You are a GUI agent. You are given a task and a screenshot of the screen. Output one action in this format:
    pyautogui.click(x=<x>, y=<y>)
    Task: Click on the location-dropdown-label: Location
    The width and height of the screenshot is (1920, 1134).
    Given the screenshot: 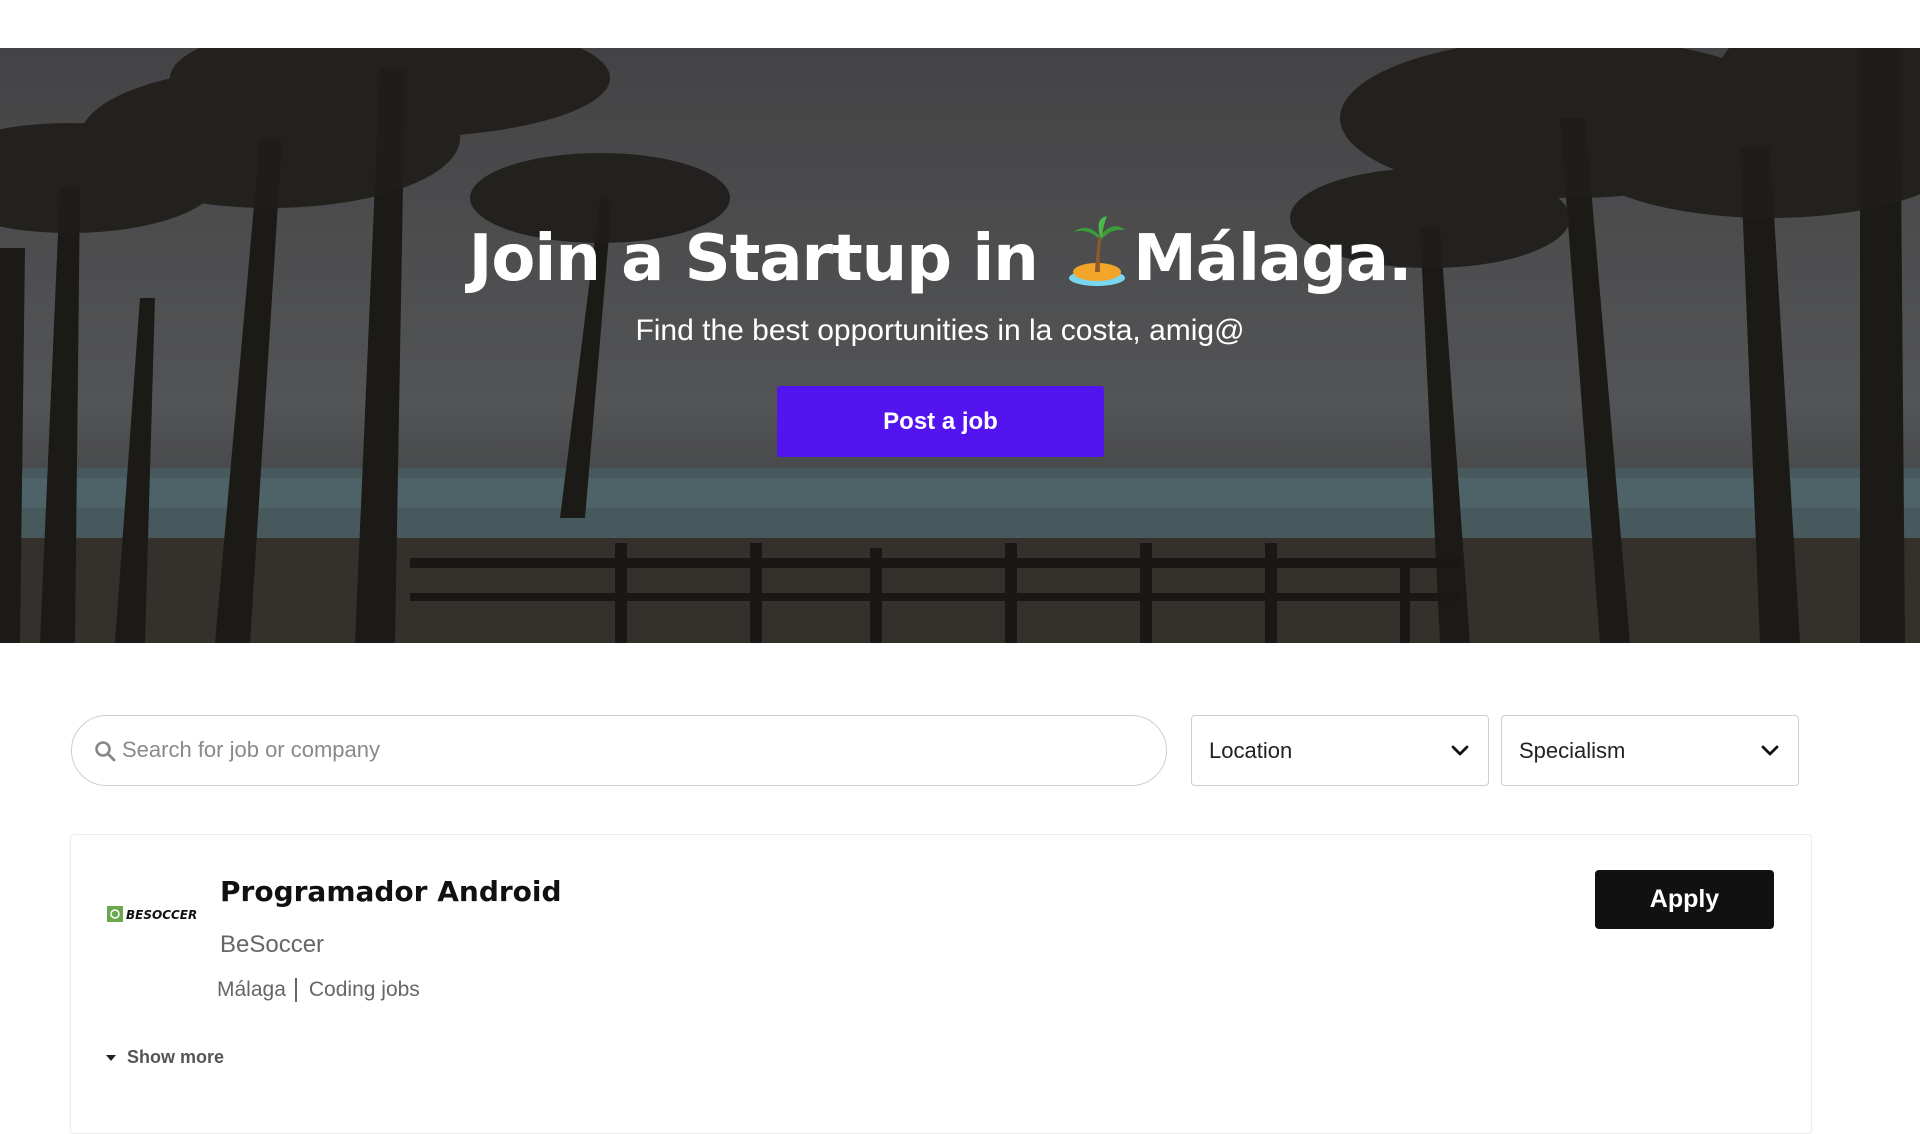 What is the action you would take?
    pyautogui.click(x=1251, y=750)
    